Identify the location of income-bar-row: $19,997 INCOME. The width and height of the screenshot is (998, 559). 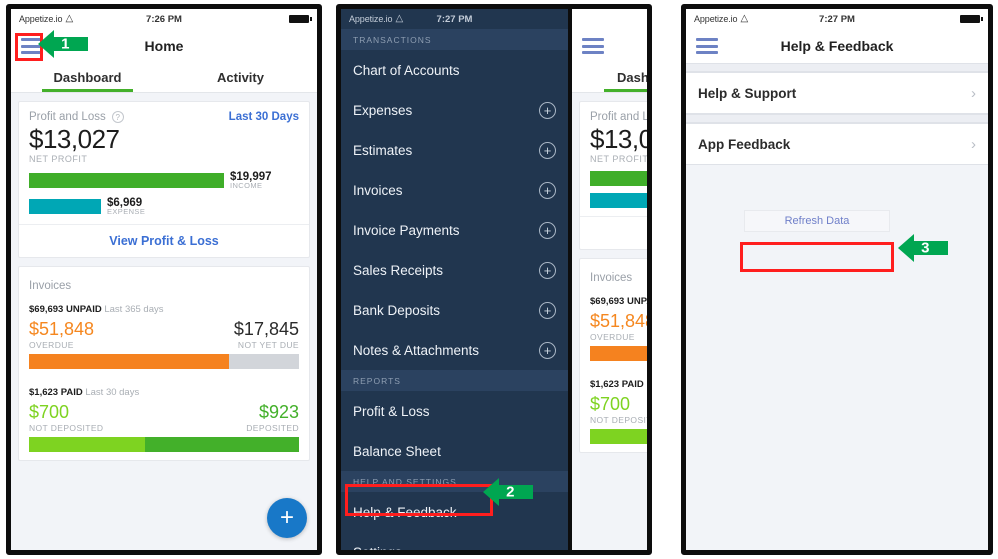
(164, 180).